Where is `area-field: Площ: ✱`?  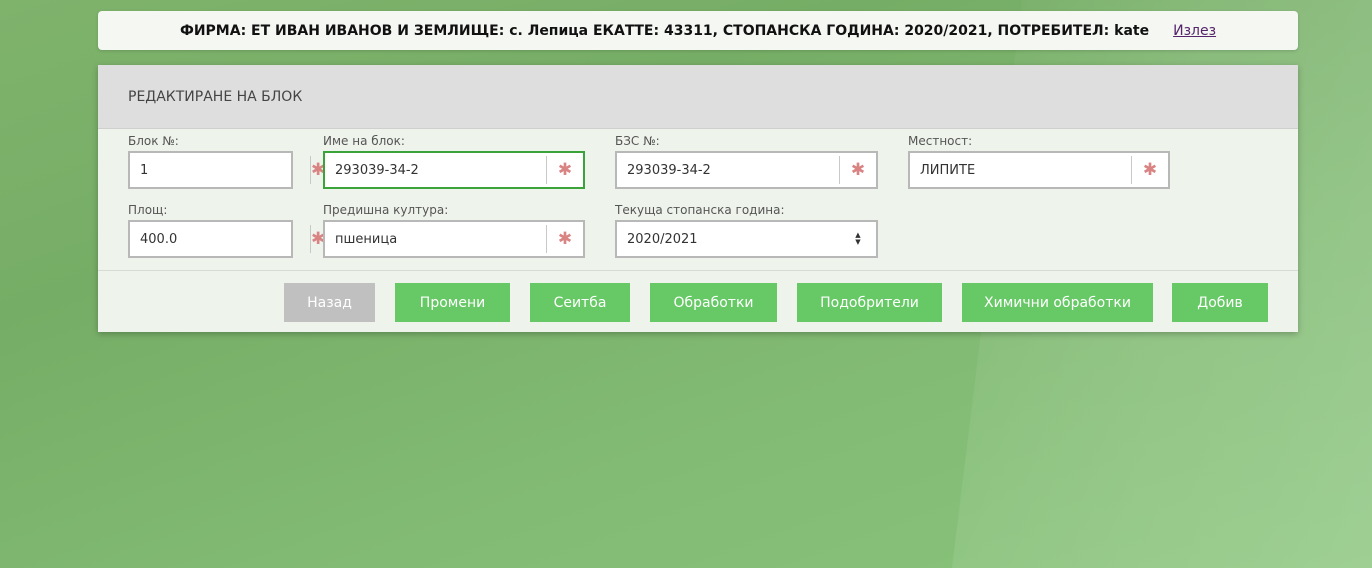 area-field: Площ: ✱ is located at coordinates (226, 230).